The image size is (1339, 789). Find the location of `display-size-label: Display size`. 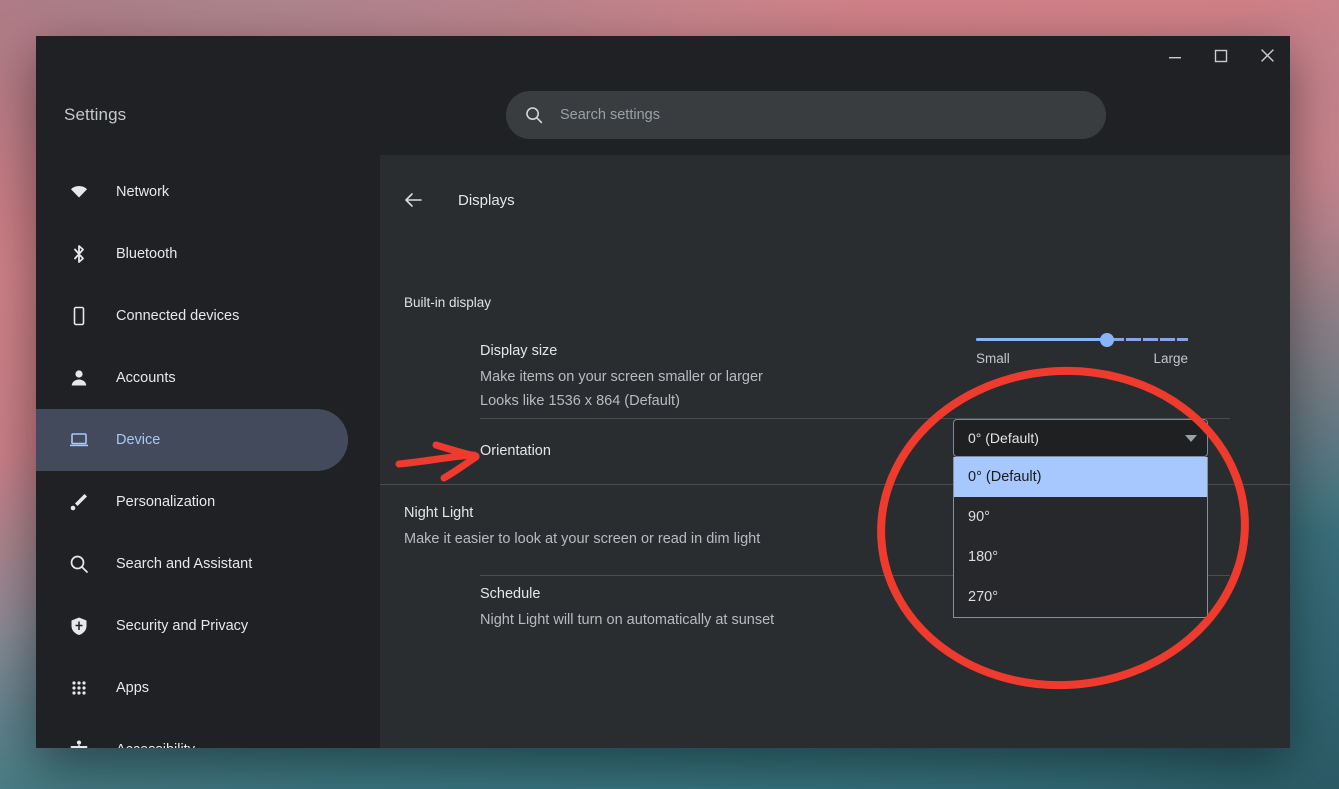

display-size-label: Display size is located at coordinates (519, 351).